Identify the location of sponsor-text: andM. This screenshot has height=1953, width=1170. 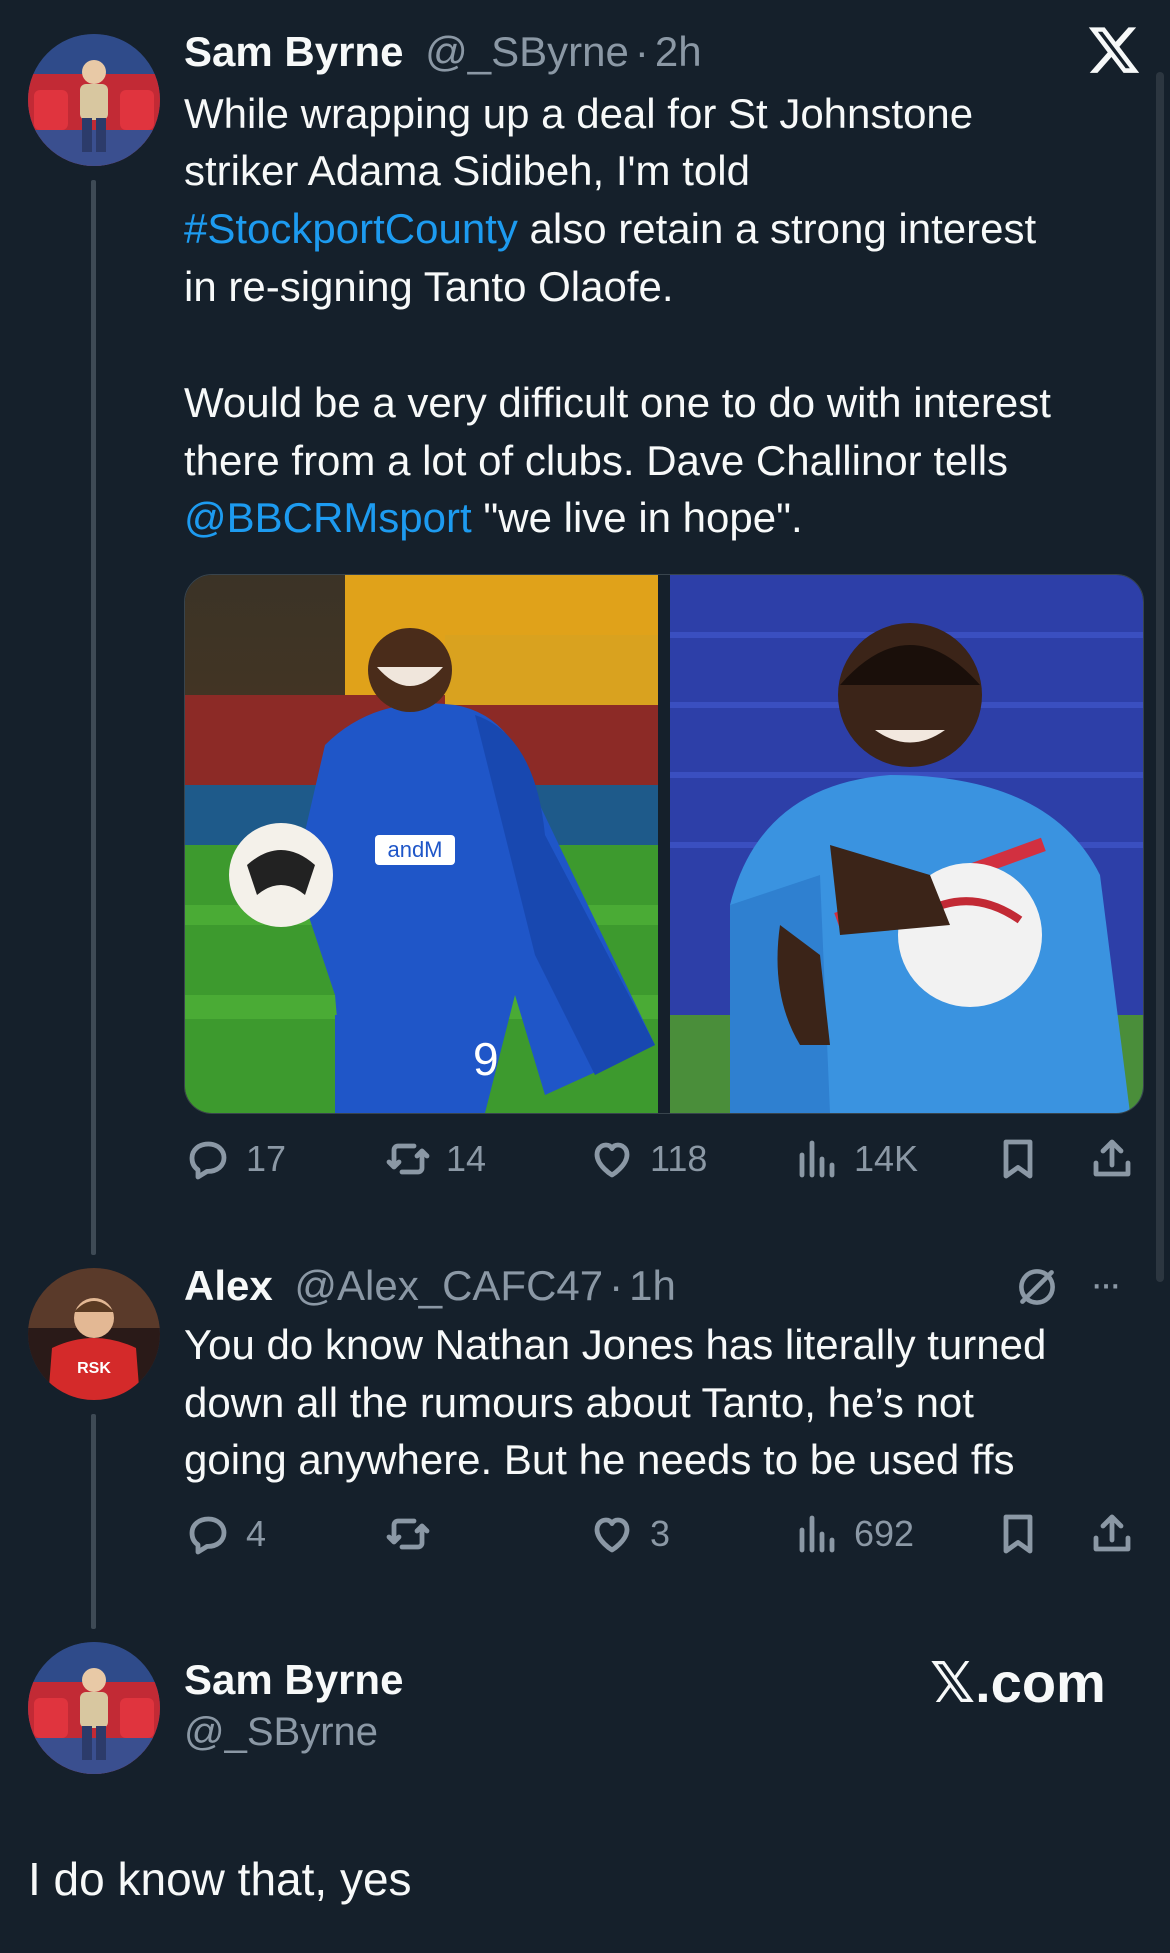
(414, 849).